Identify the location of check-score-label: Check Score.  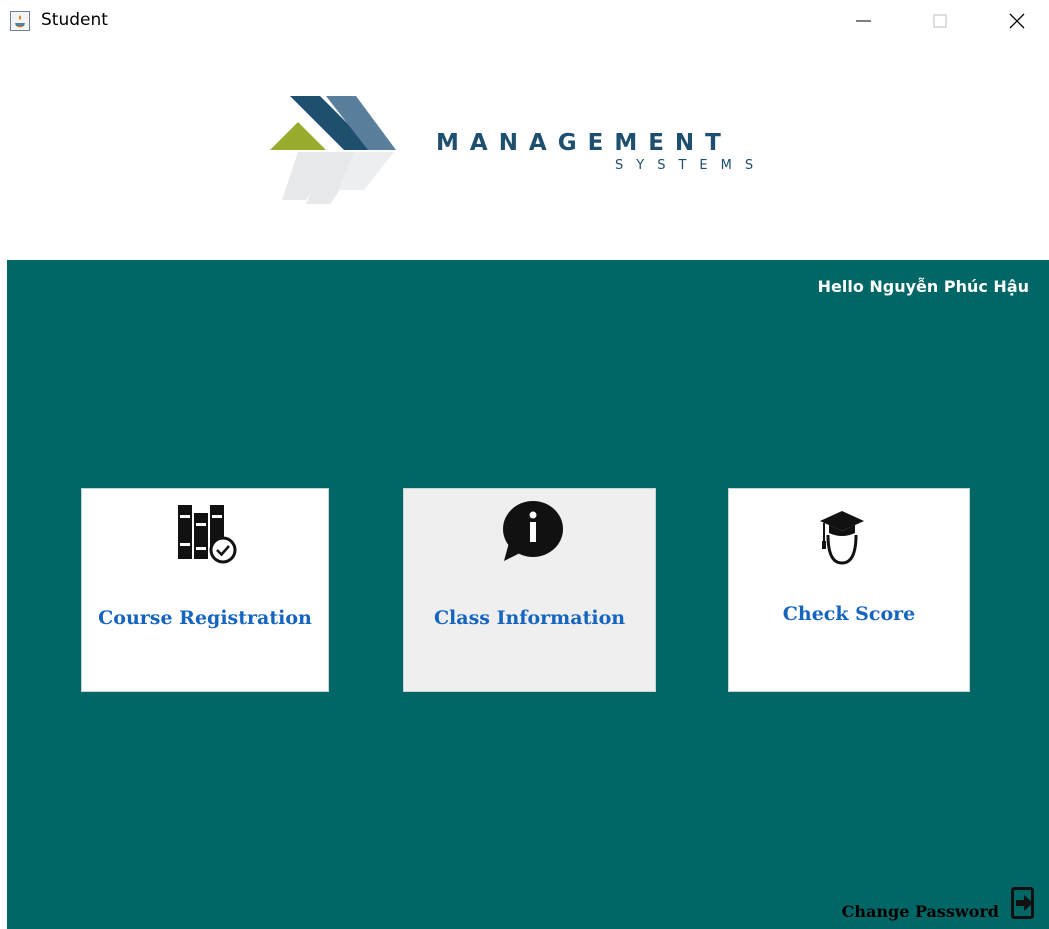
(849, 614).